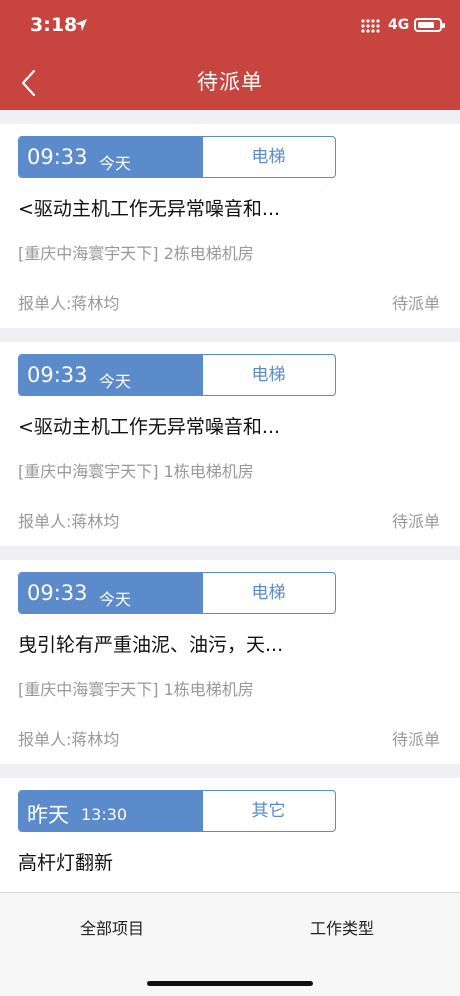  Describe the element at coordinates (230, 944) in the screenshot. I see `bottom-tab-bar: 全部项目 工作类型` at that location.